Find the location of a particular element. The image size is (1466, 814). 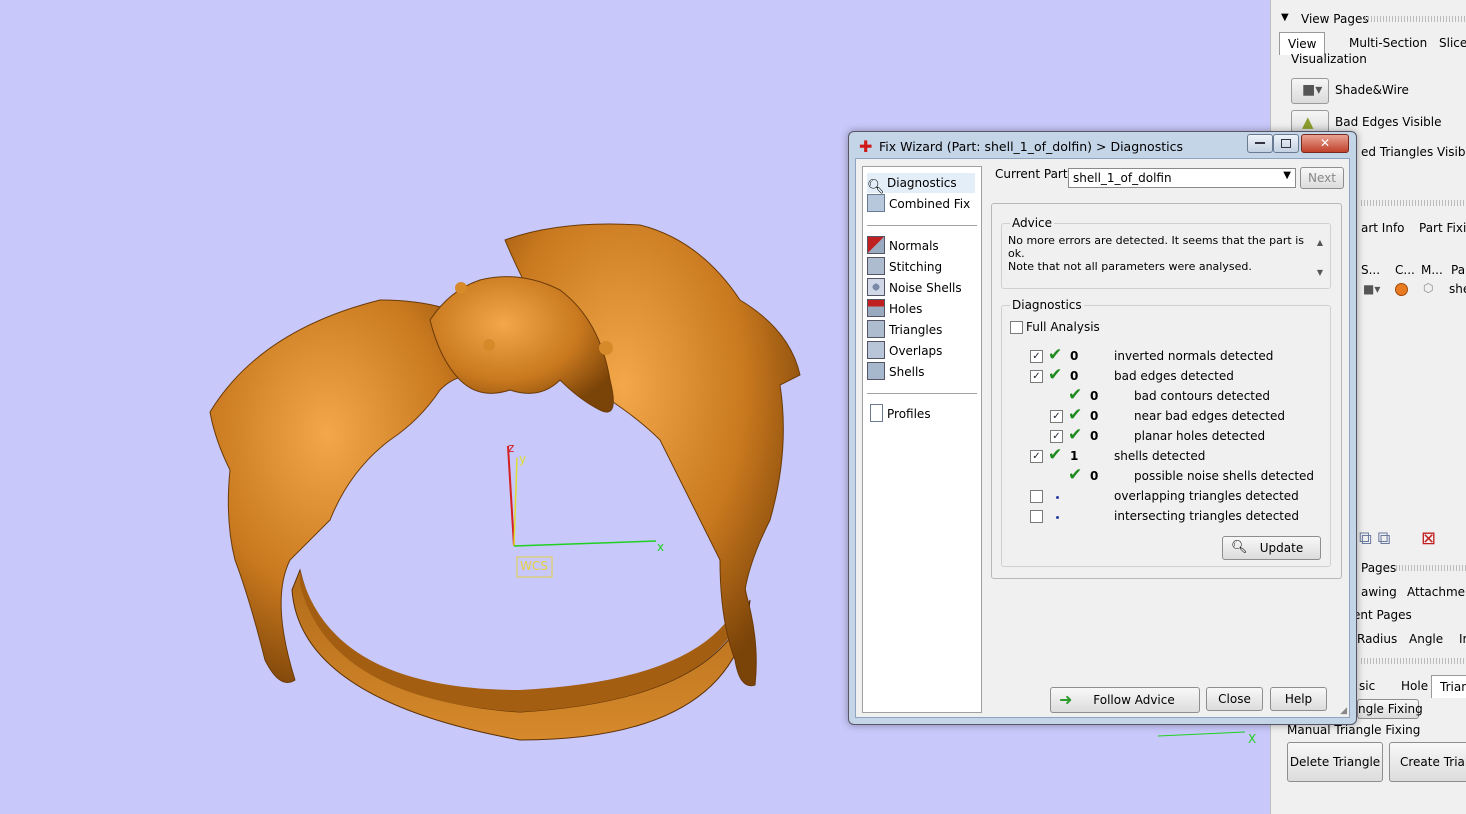

close-button: Close is located at coordinates (1234, 699).